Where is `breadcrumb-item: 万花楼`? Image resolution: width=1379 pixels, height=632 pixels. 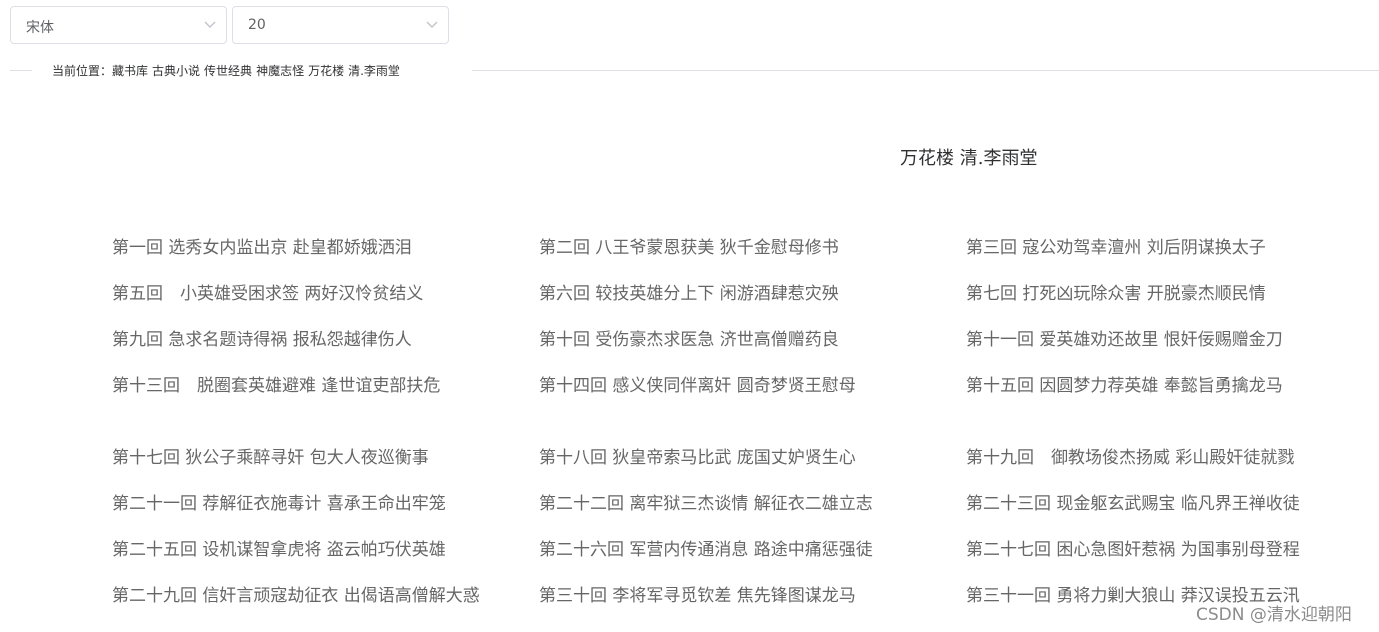
breadcrumb-item: 万花楼 is located at coordinates (326, 71).